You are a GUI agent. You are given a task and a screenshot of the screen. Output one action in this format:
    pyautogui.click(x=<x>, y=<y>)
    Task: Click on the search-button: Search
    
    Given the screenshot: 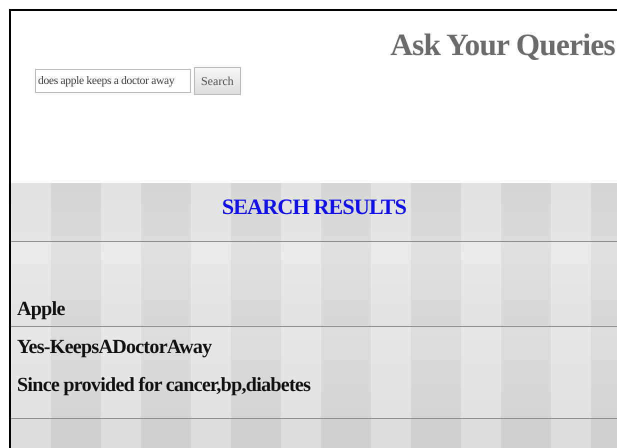 What is the action you would take?
    pyautogui.click(x=217, y=81)
    